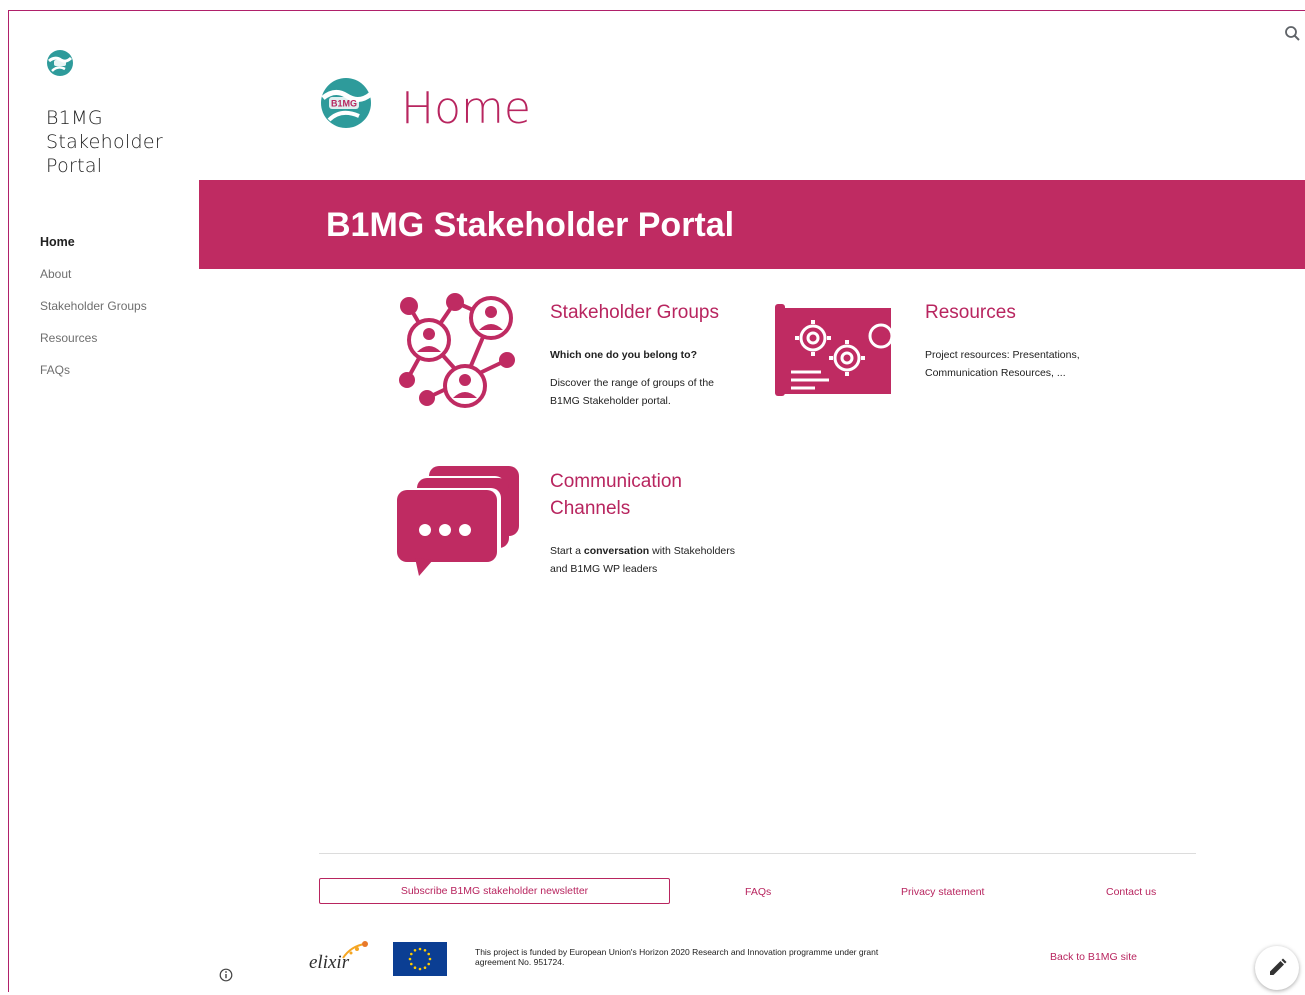  What do you see at coordinates (93, 280) in the screenshot?
I see `sidebar-item-about: About` at bounding box center [93, 280].